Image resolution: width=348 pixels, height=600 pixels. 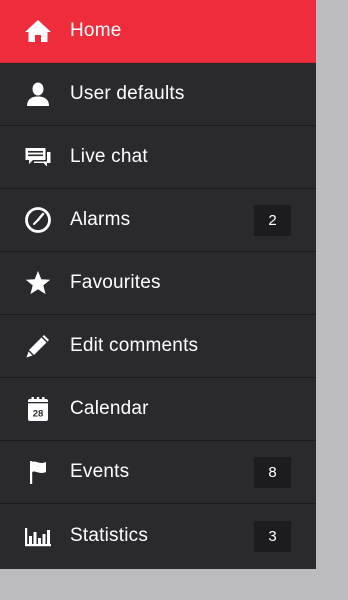 What do you see at coordinates (134, 345) in the screenshot?
I see `menu-item-label: Edit comments` at bounding box center [134, 345].